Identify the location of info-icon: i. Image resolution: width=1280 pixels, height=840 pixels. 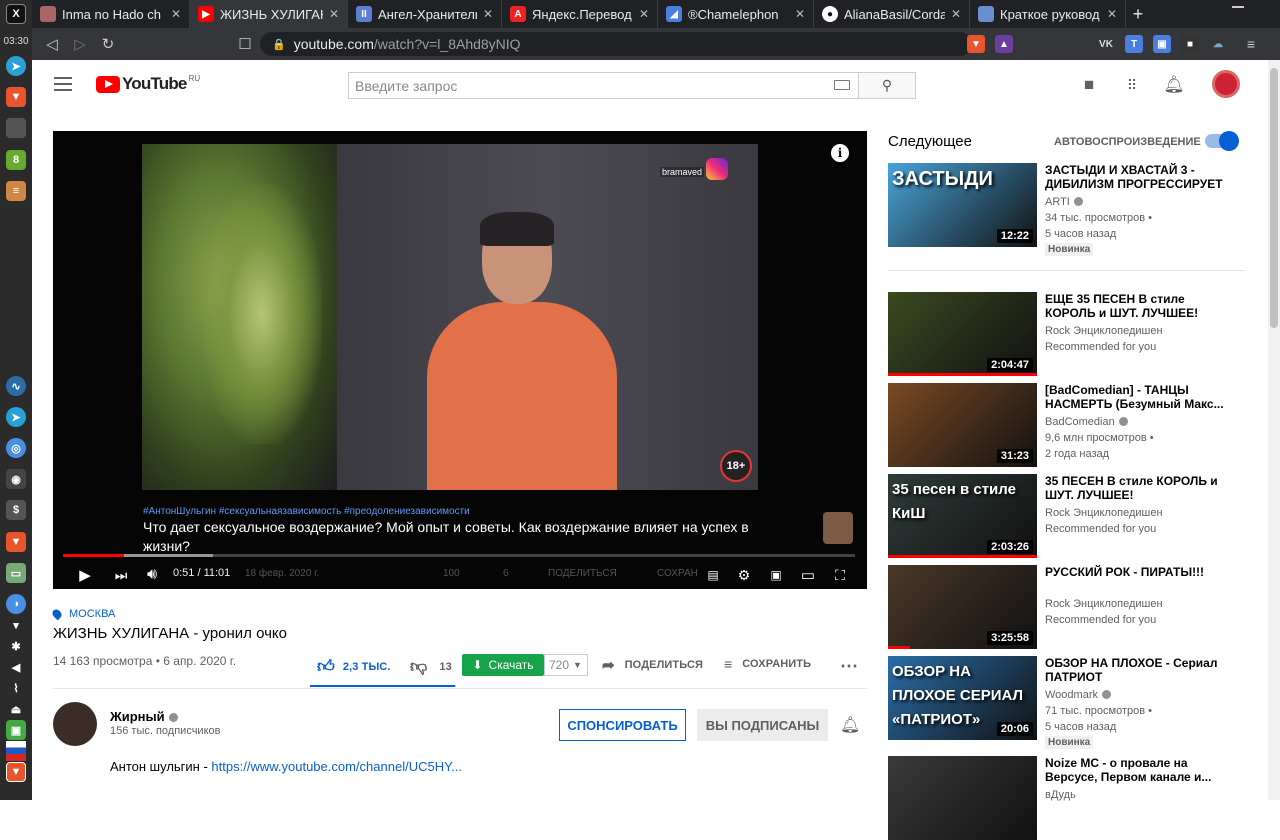
(840, 153).